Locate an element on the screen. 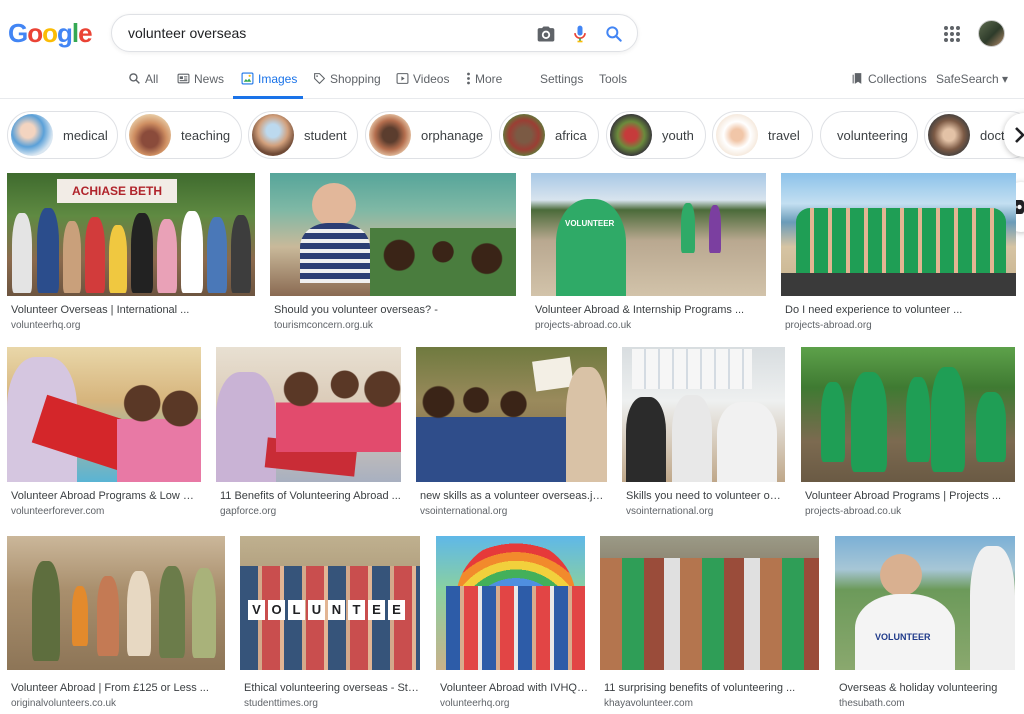  safesearch-toggle: SafeSearch ▾ is located at coordinates (972, 85).